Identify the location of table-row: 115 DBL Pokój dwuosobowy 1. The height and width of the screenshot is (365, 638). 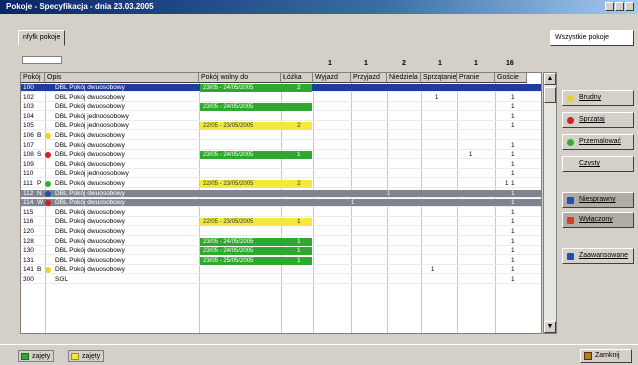
(281, 213).